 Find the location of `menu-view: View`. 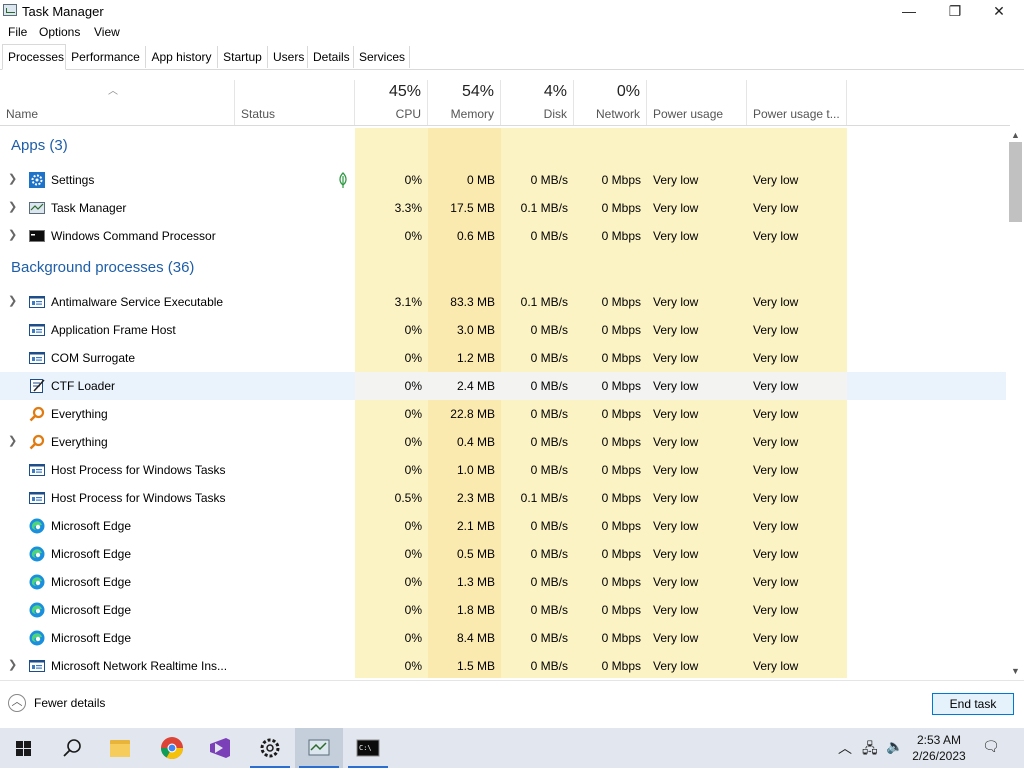

menu-view: View is located at coordinates (107, 32).